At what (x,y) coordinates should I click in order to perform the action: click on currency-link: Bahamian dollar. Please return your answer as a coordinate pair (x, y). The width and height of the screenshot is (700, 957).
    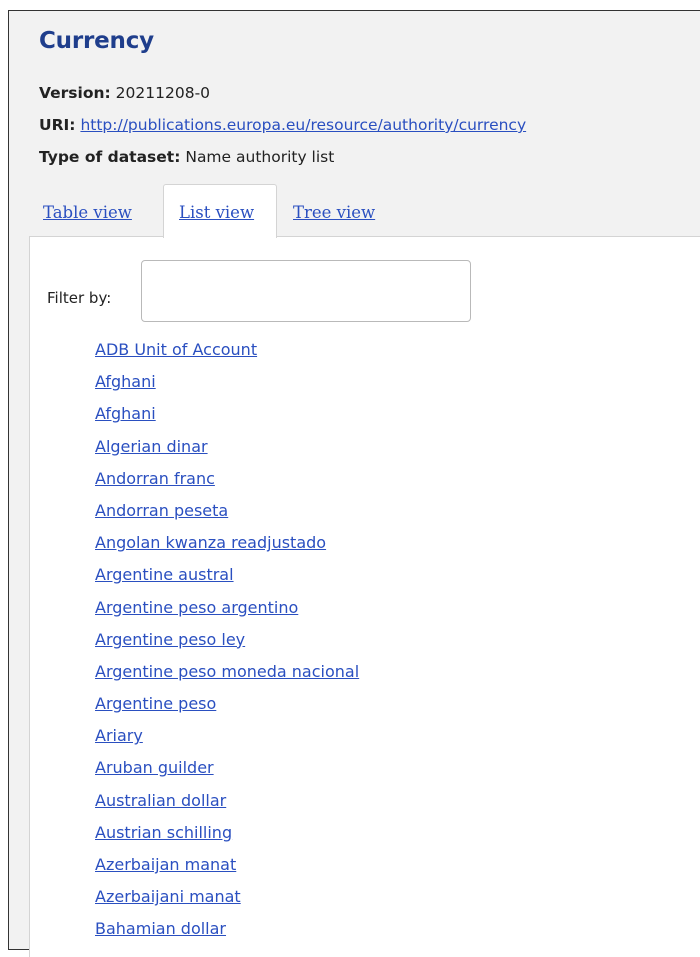
    Looking at the image, I should click on (160, 928).